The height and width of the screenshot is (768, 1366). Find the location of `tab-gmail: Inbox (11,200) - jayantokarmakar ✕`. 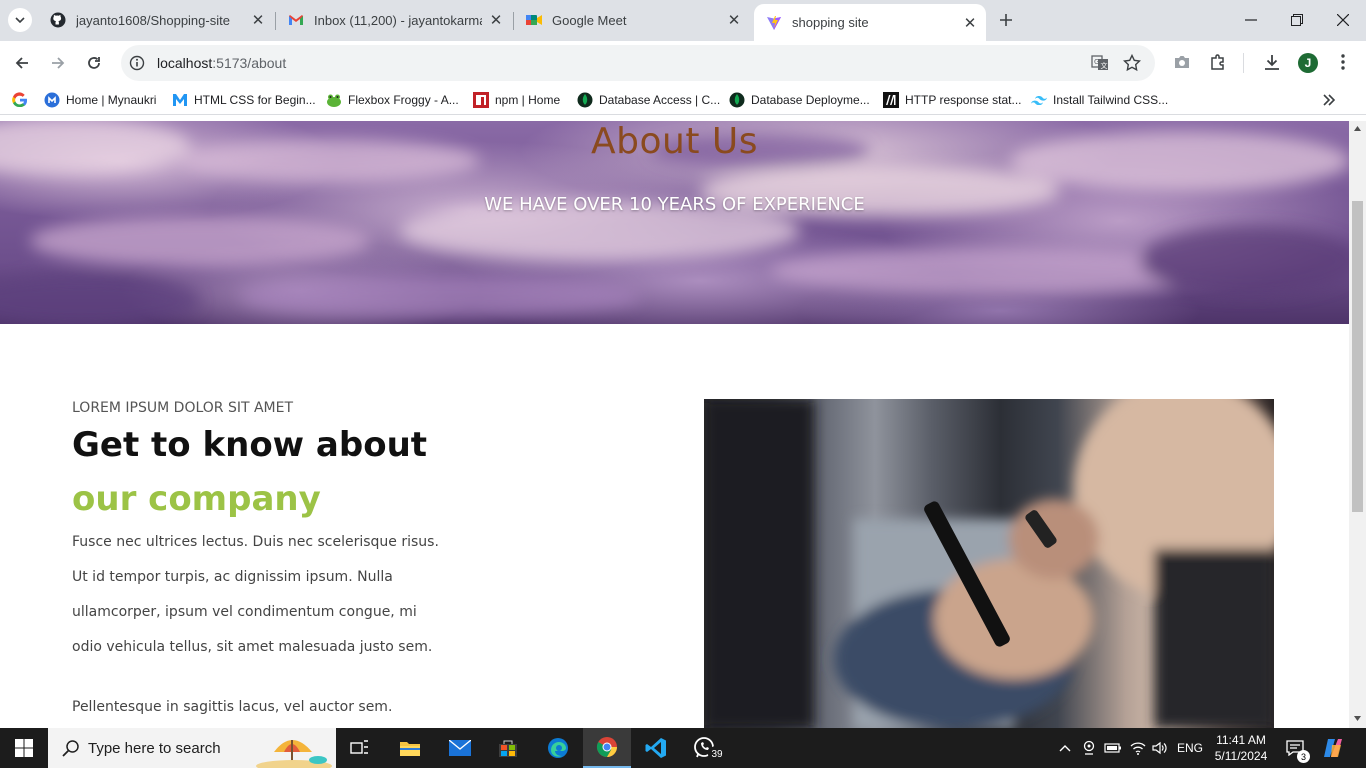

tab-gmail: Inbox (11,200) - jayantokarmakar ✕ is located at coordinates (394, 20).